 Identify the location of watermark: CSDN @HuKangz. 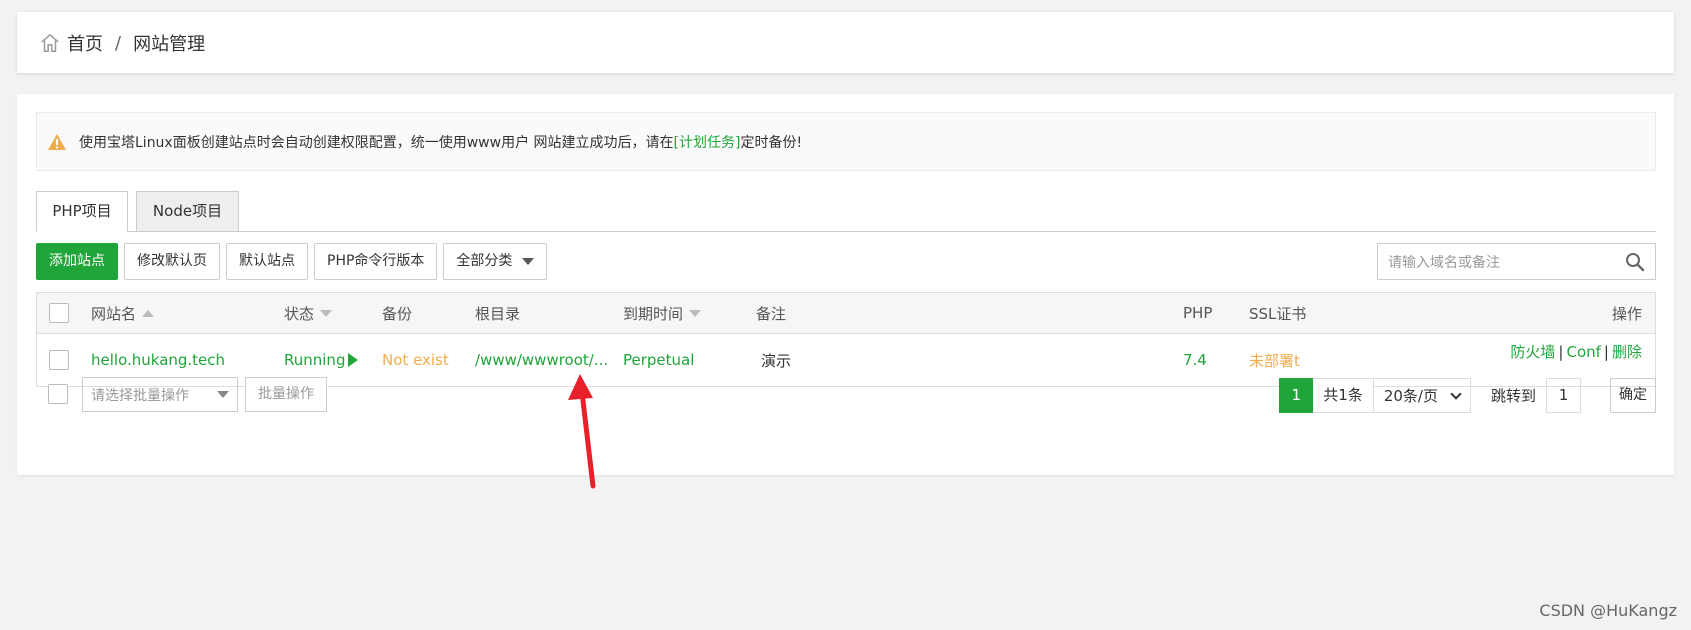
(1608, 610).